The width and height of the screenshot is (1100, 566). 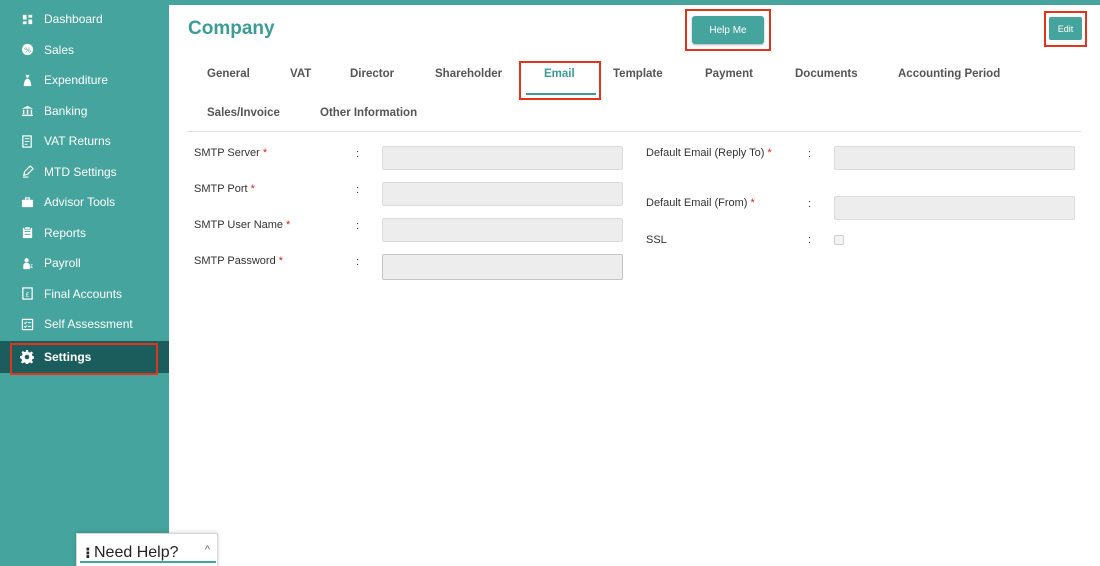 I want to click on help-highlight: Help Me, so click(x=728, y=30).